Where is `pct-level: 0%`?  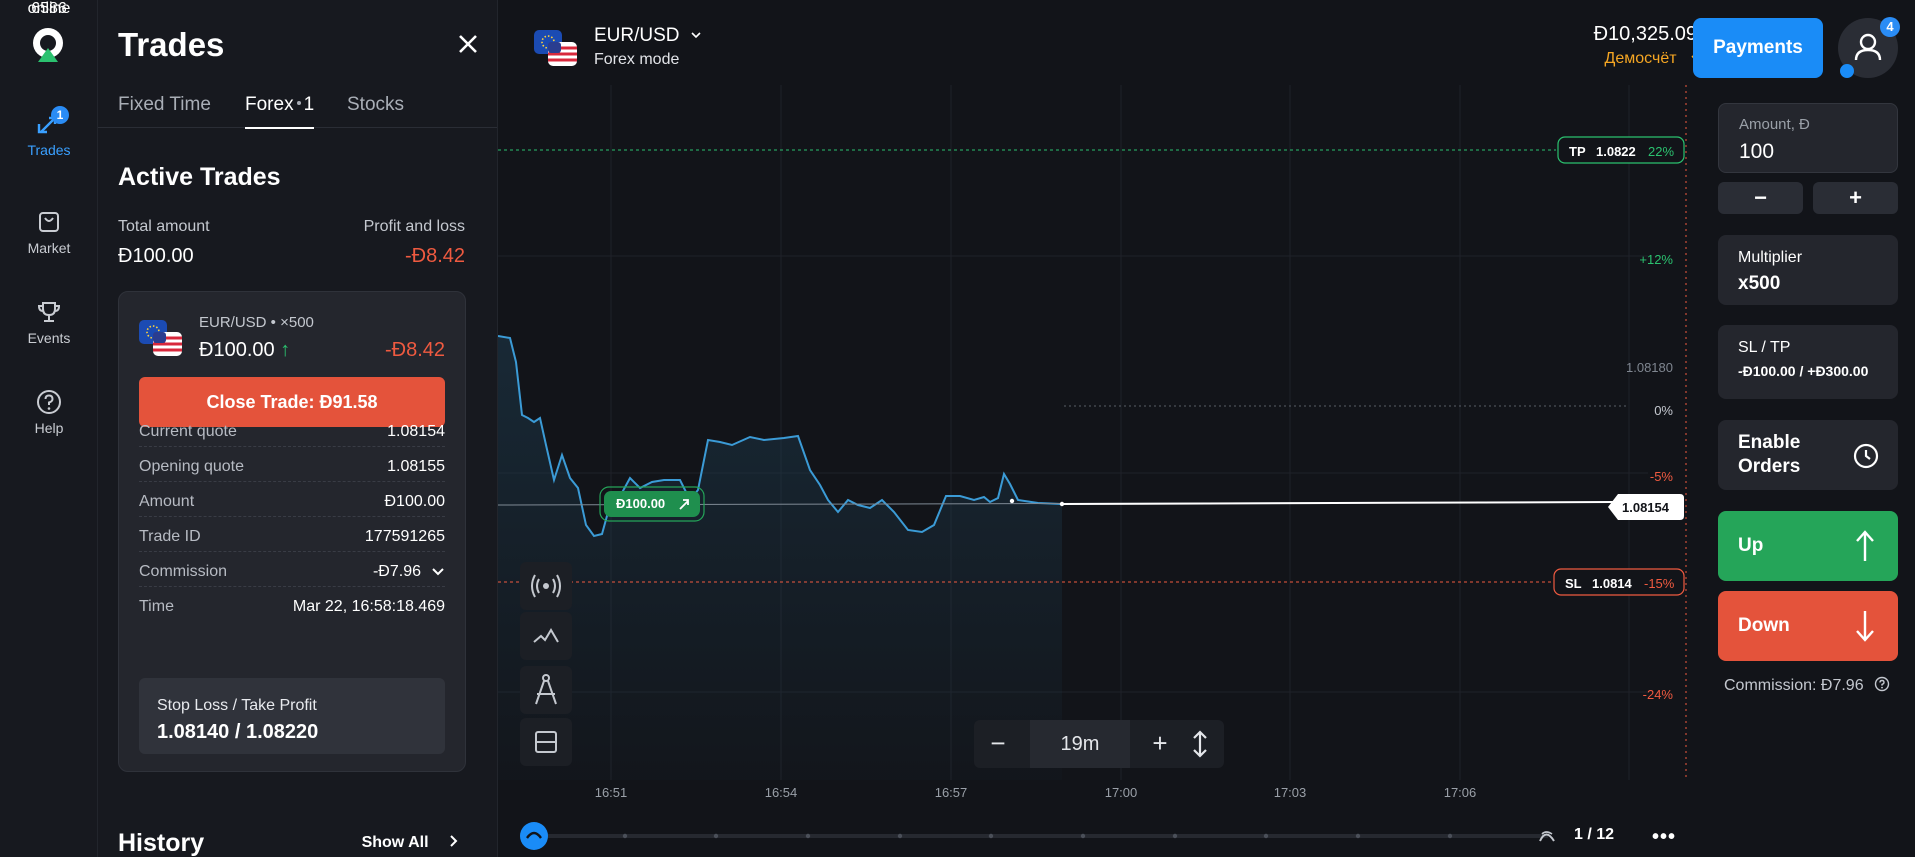 pct-level: 0% is located at coordinates (1663, 410).